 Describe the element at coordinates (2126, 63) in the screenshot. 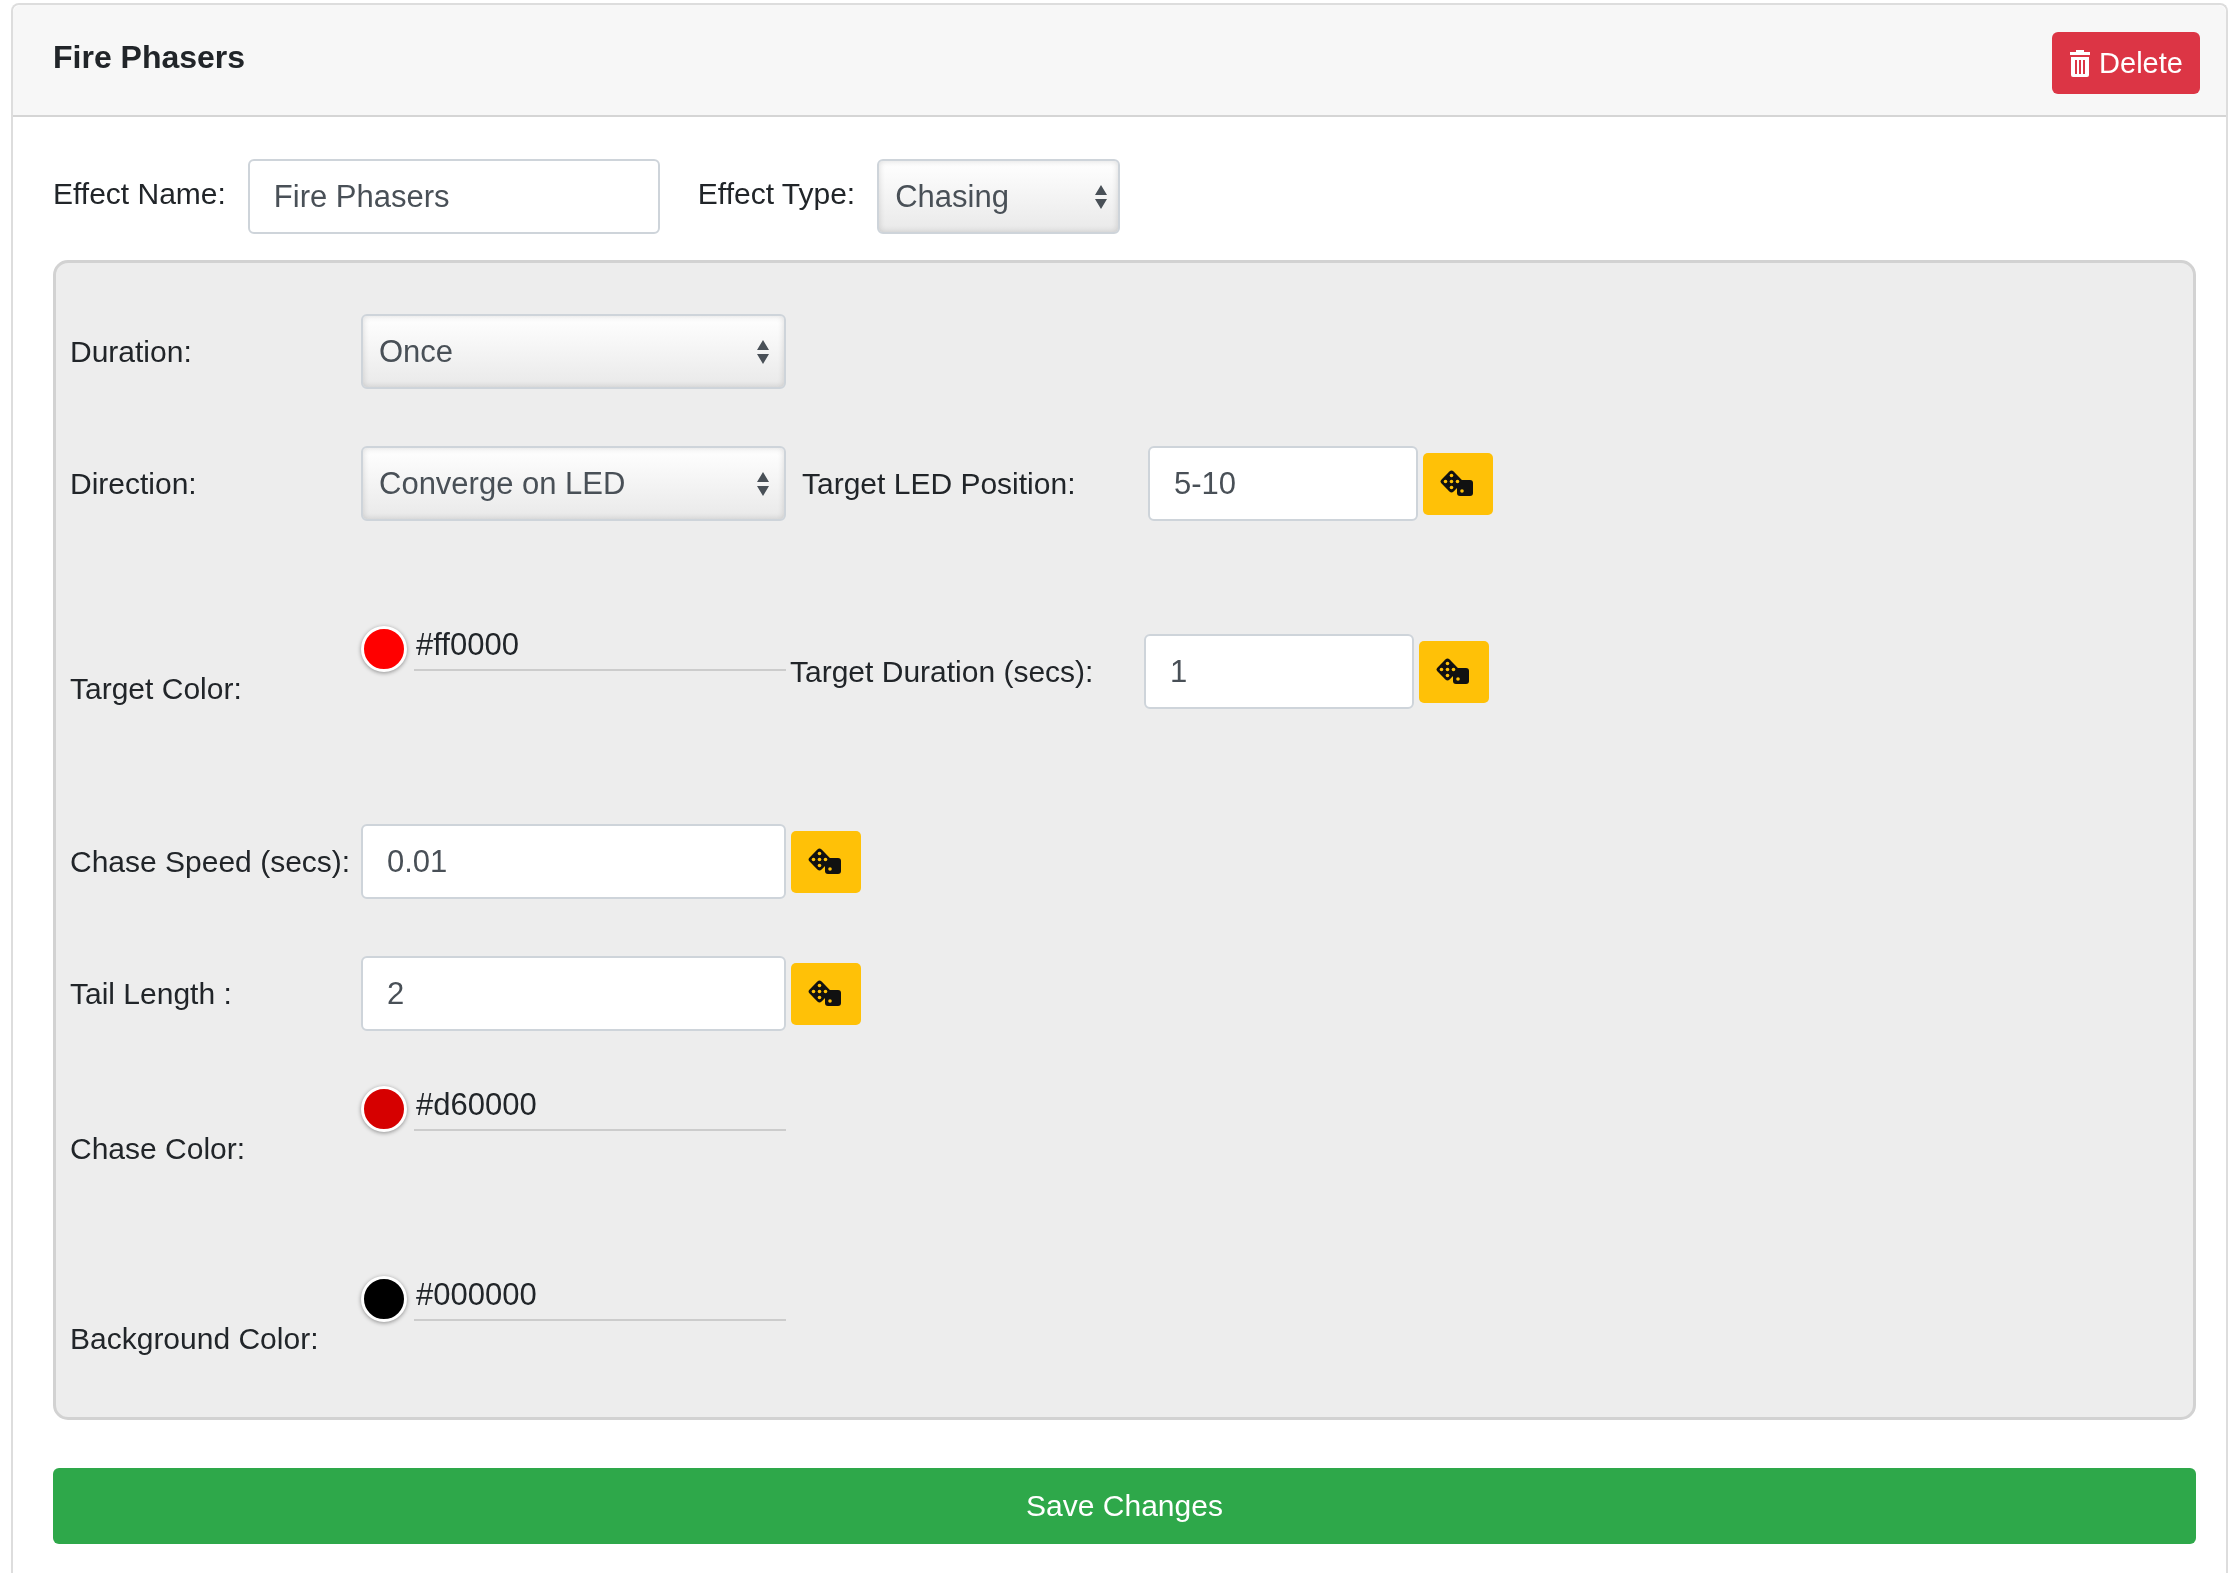

I see `delete-button: Delete` at that location.